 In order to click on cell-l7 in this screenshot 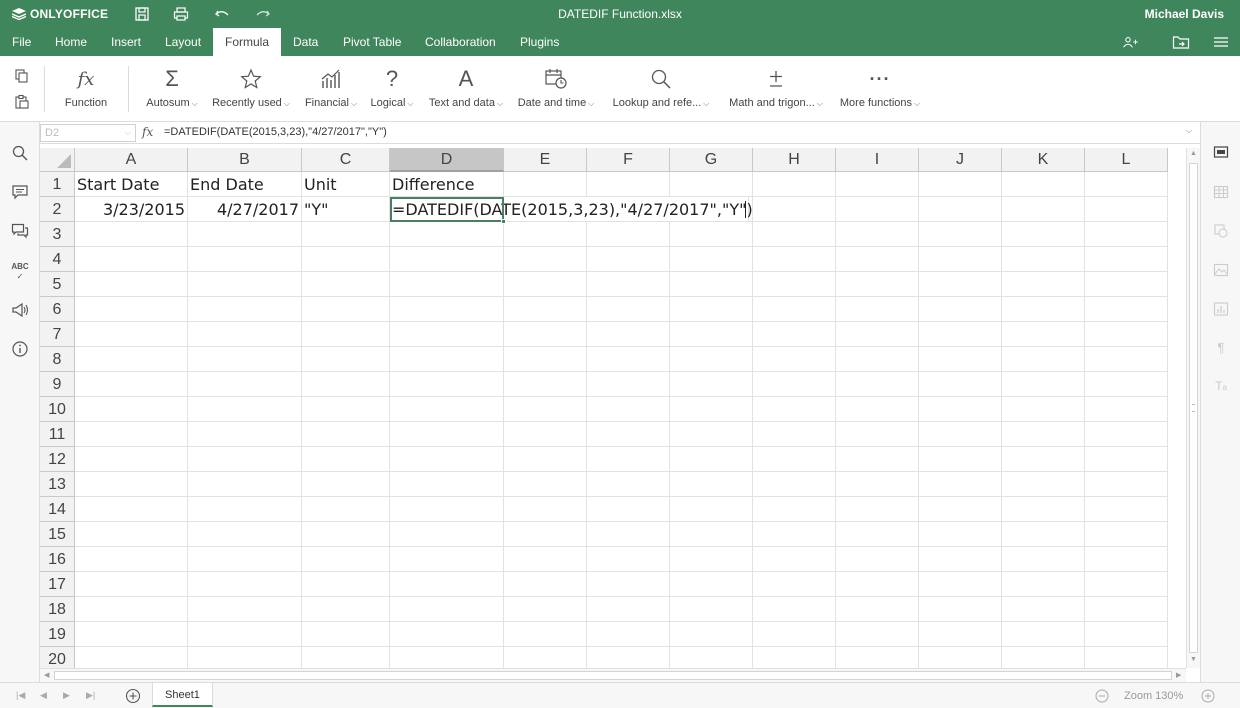, I will do `click(1126, 334)`.